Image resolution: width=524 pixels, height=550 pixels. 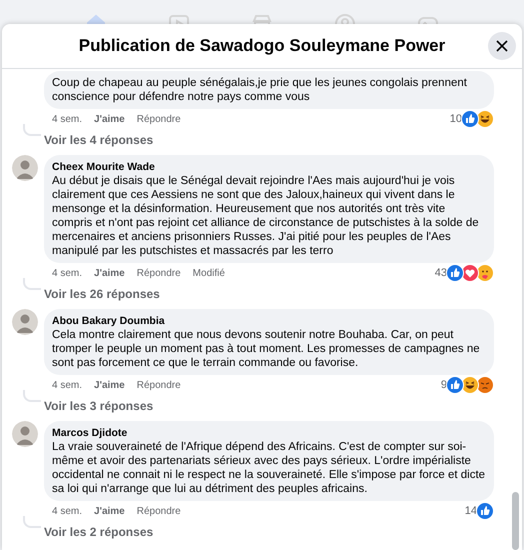 I want to click on close-button, so click(x=502, y=46).